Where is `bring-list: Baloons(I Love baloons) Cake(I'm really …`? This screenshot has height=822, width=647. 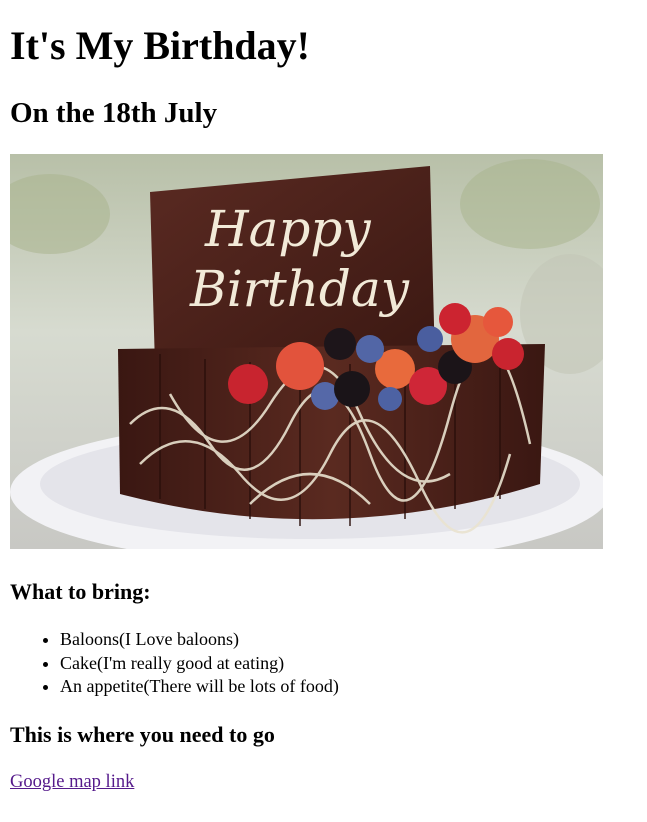 bring-list: Baloons(I Love baloons) Cake(I'm really … is located at coordinates (174, 663).